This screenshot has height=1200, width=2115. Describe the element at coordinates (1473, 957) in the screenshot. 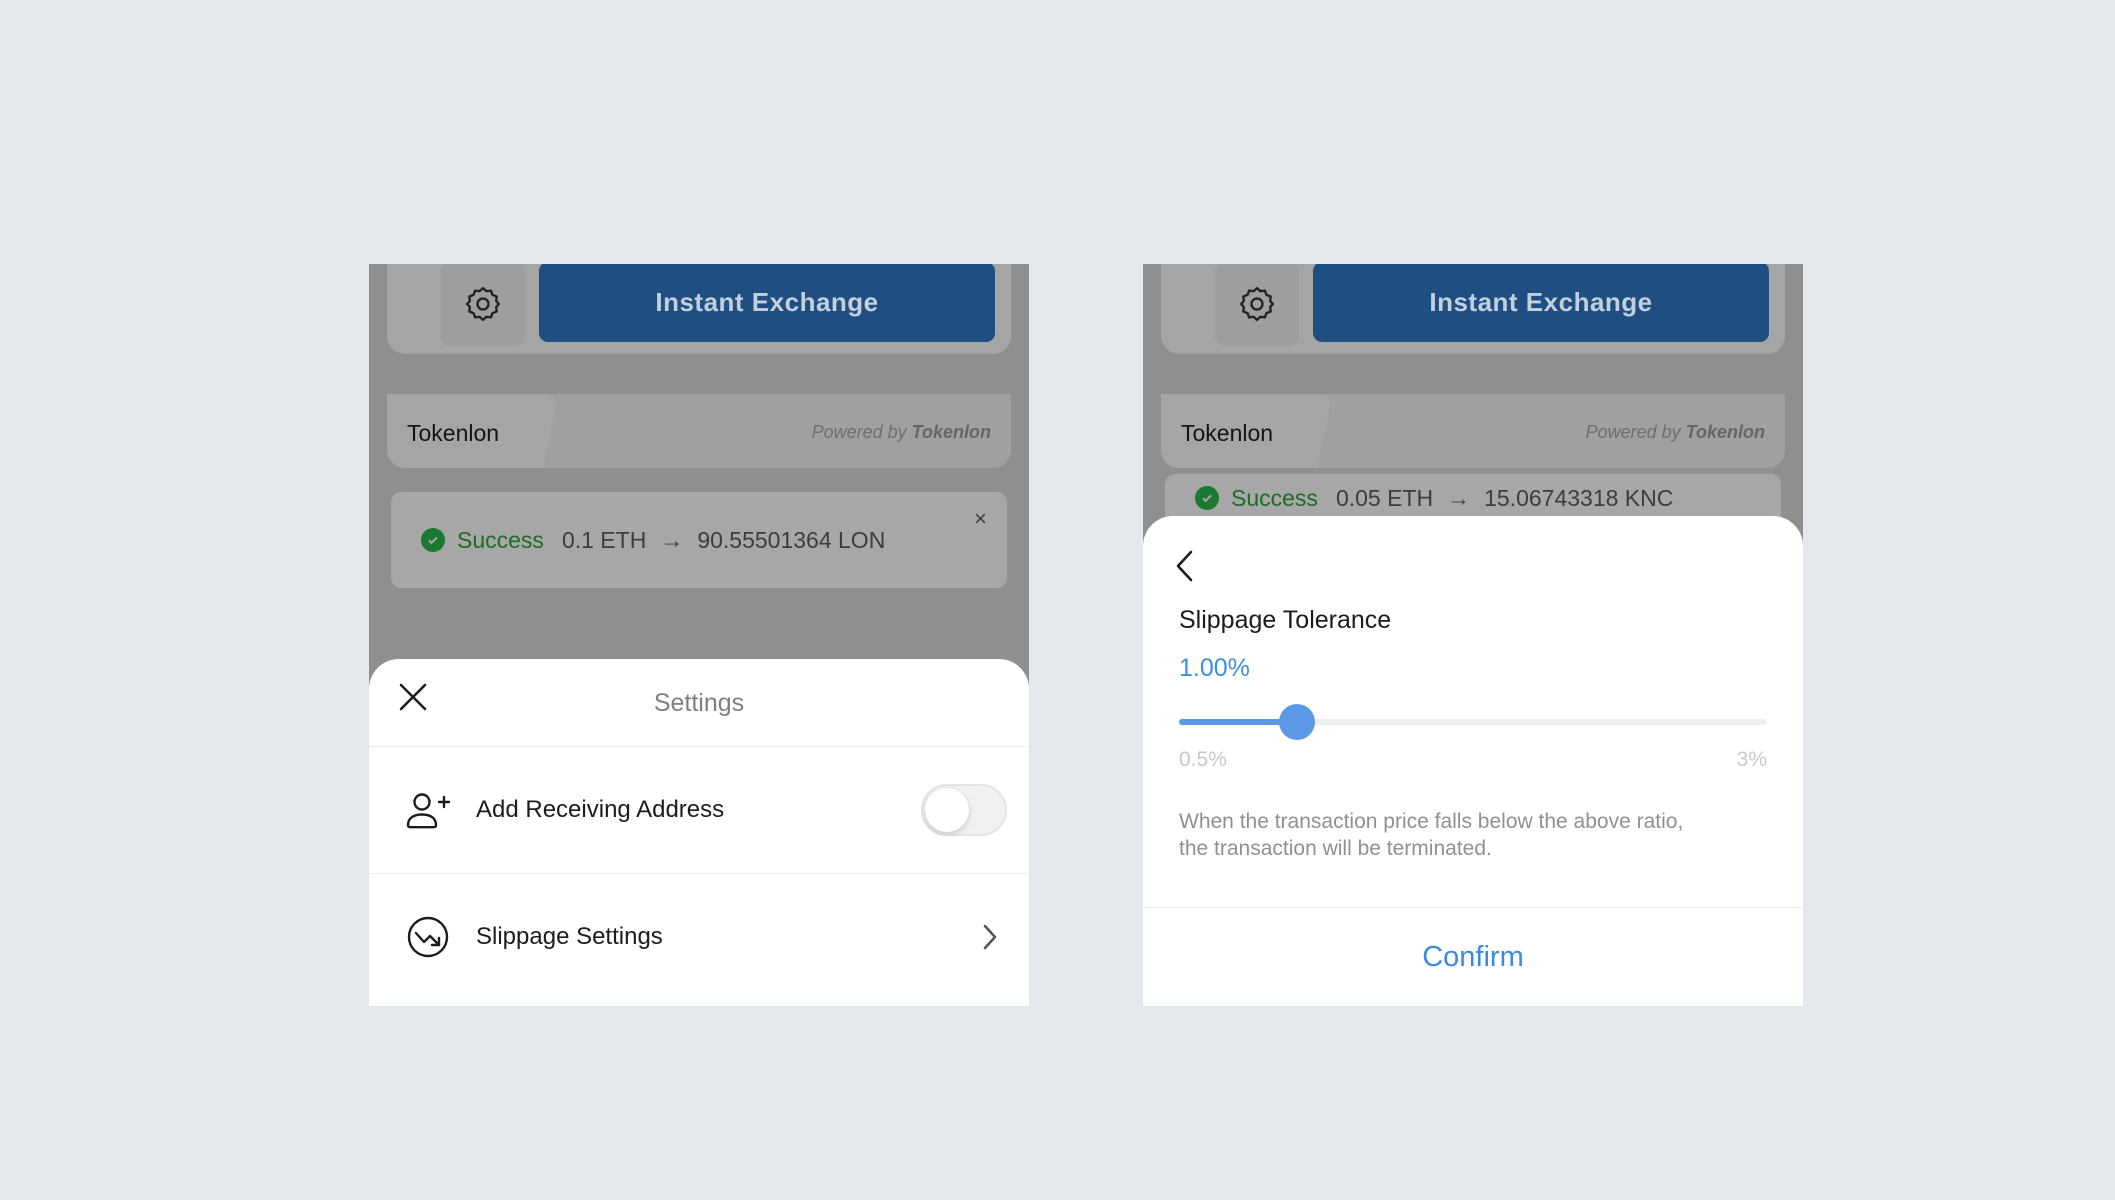

I see `confirm-button: Confirm` at that location.